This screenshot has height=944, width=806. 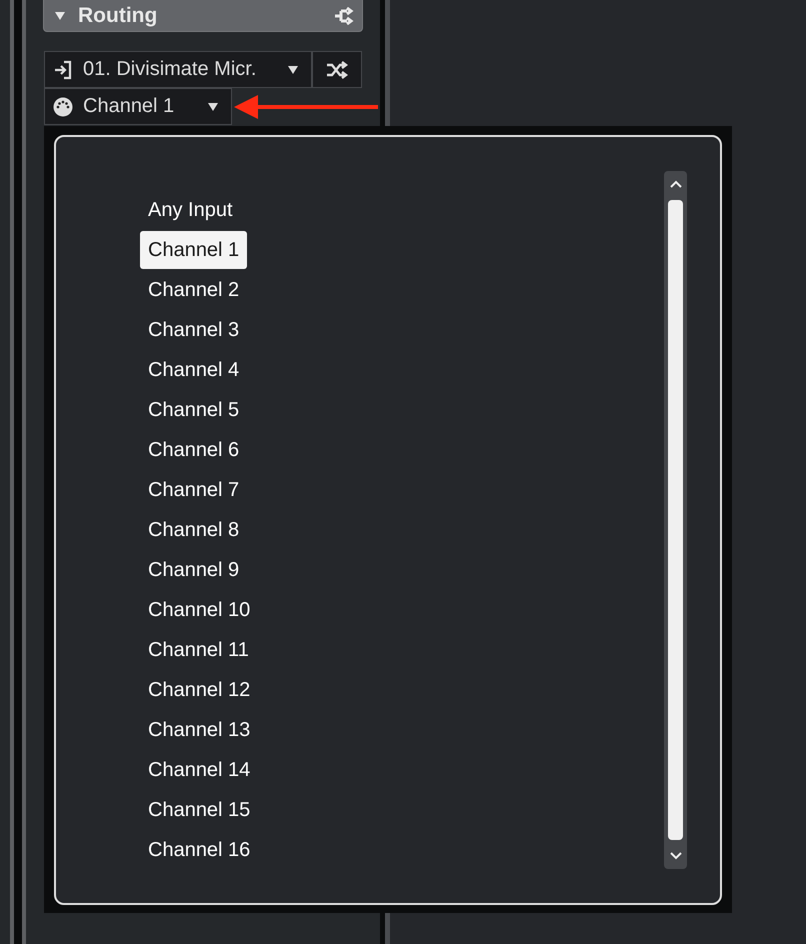 What do you see at coordinates (60, 15) in the screenshot?
I see `collapse-triangle-icon` at bounding box center [60, 15].